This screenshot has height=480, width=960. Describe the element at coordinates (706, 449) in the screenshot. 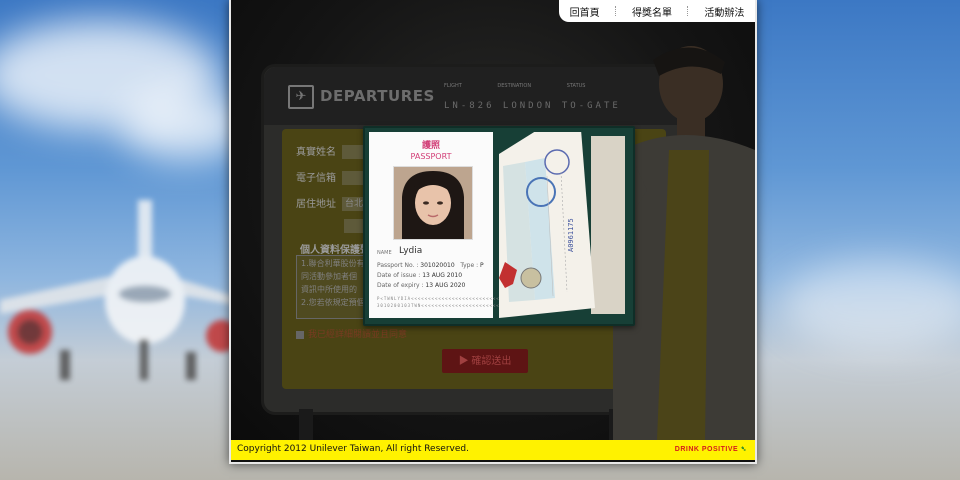

I see `brand-text: DRINK POSITIVE` at that location.